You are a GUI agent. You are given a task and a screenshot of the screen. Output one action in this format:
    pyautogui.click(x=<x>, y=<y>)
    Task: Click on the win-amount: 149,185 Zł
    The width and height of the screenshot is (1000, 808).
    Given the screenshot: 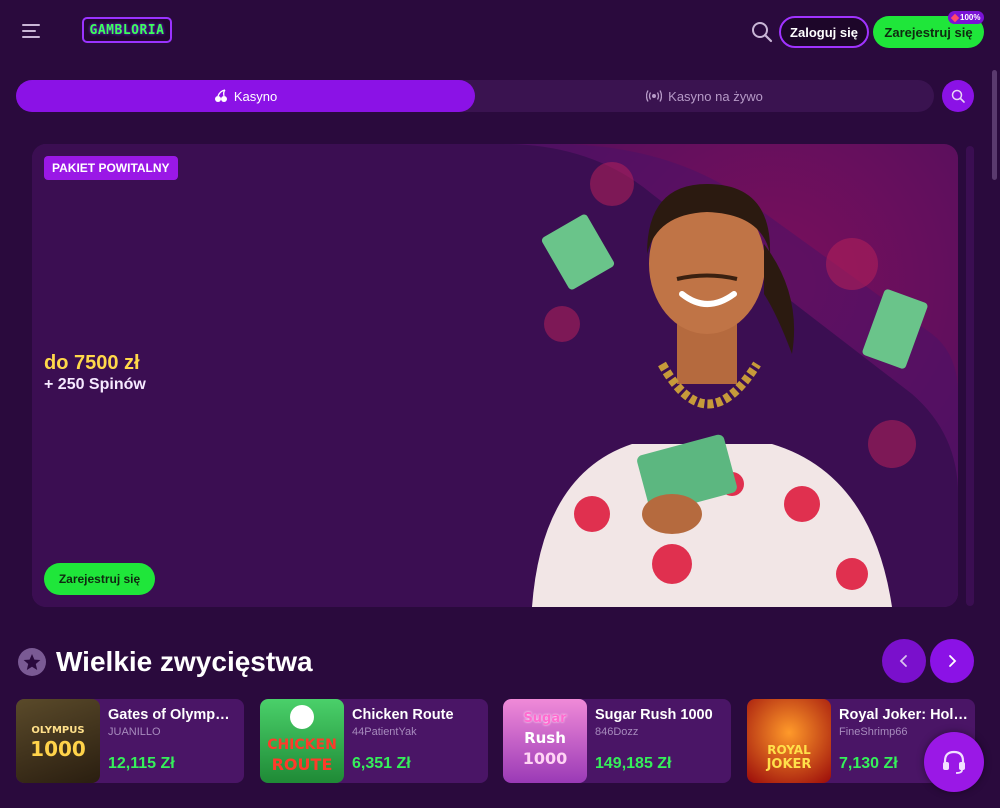 What is the action you would take?
    pyautogui.click(x=633, y=763)
    